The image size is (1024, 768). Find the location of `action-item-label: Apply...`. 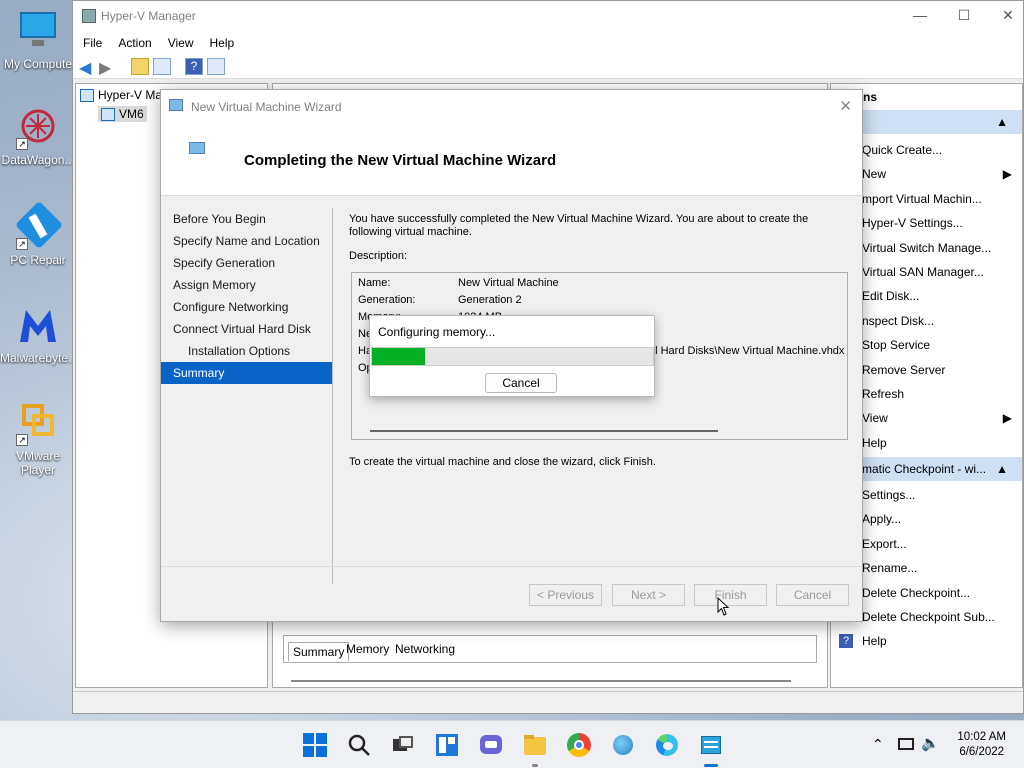

action-item-label: Apply... is located at coordinates (882, 519).